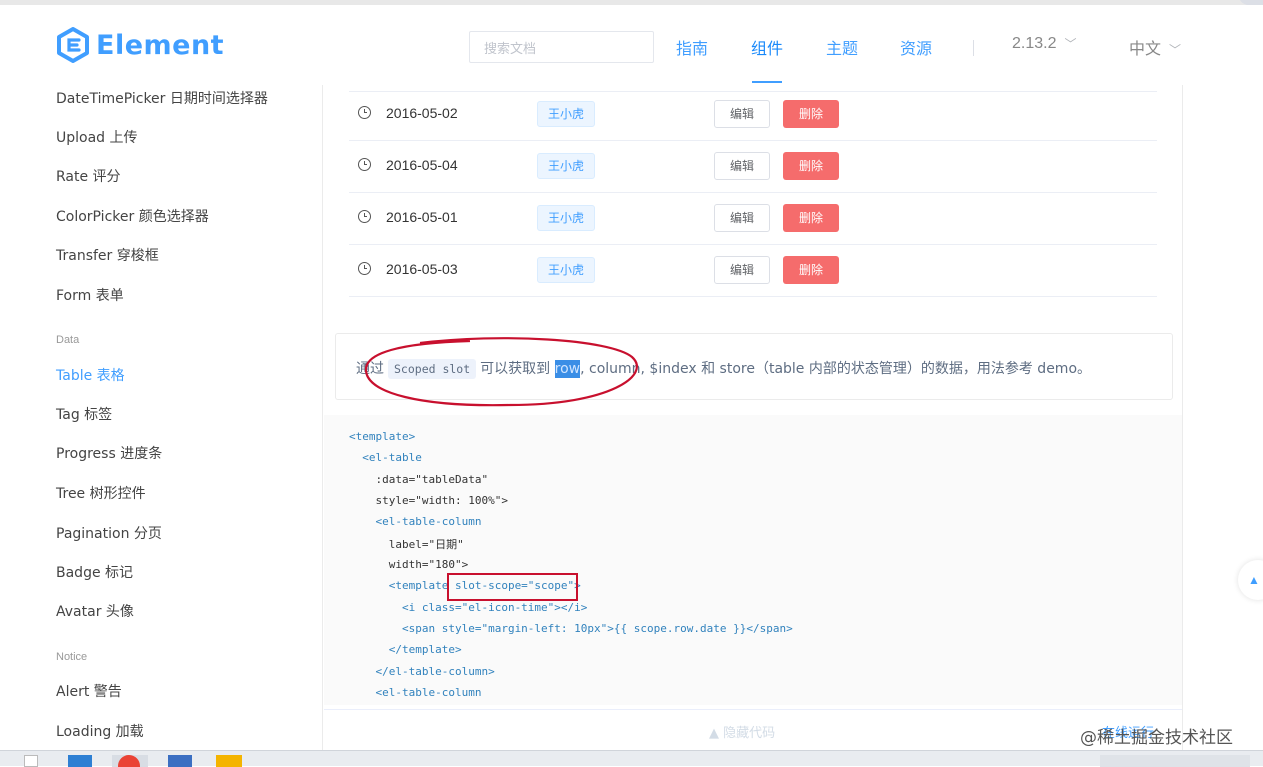  I want to click on sidebar-item-rate: Rate 评分, so click(88, 176).